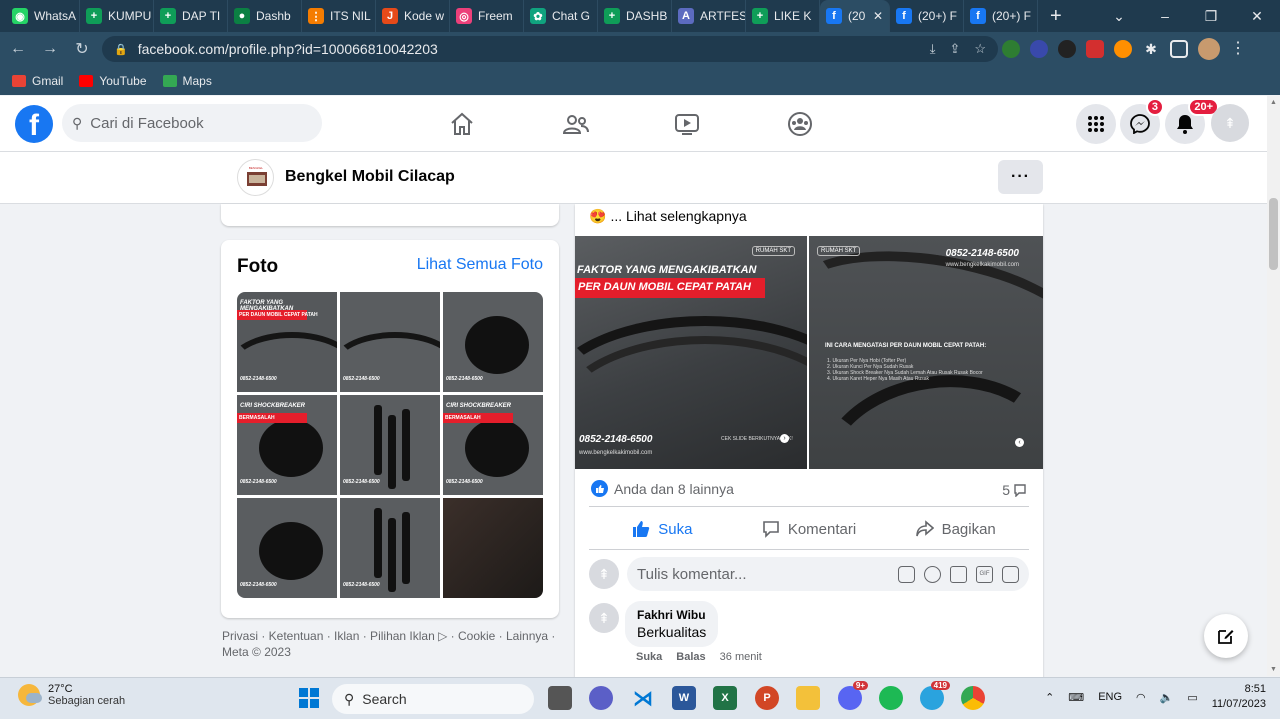 Image resolution: width=1280 pixels, height=719 pixels. Describe the element at coordinates (1167, 697) in the screenshot. I see `volume-icon: 🔈` at that location.